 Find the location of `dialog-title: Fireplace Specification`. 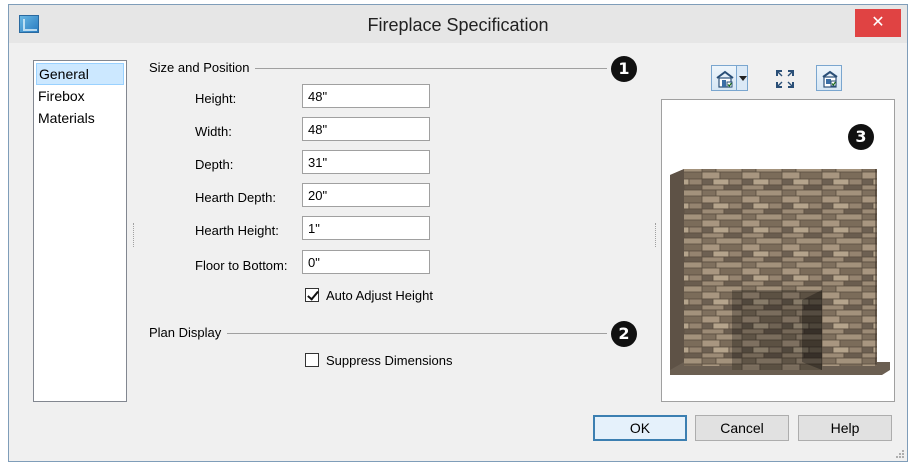

dialog-title: Fireplace Specification is located at coordinates (458, 25).